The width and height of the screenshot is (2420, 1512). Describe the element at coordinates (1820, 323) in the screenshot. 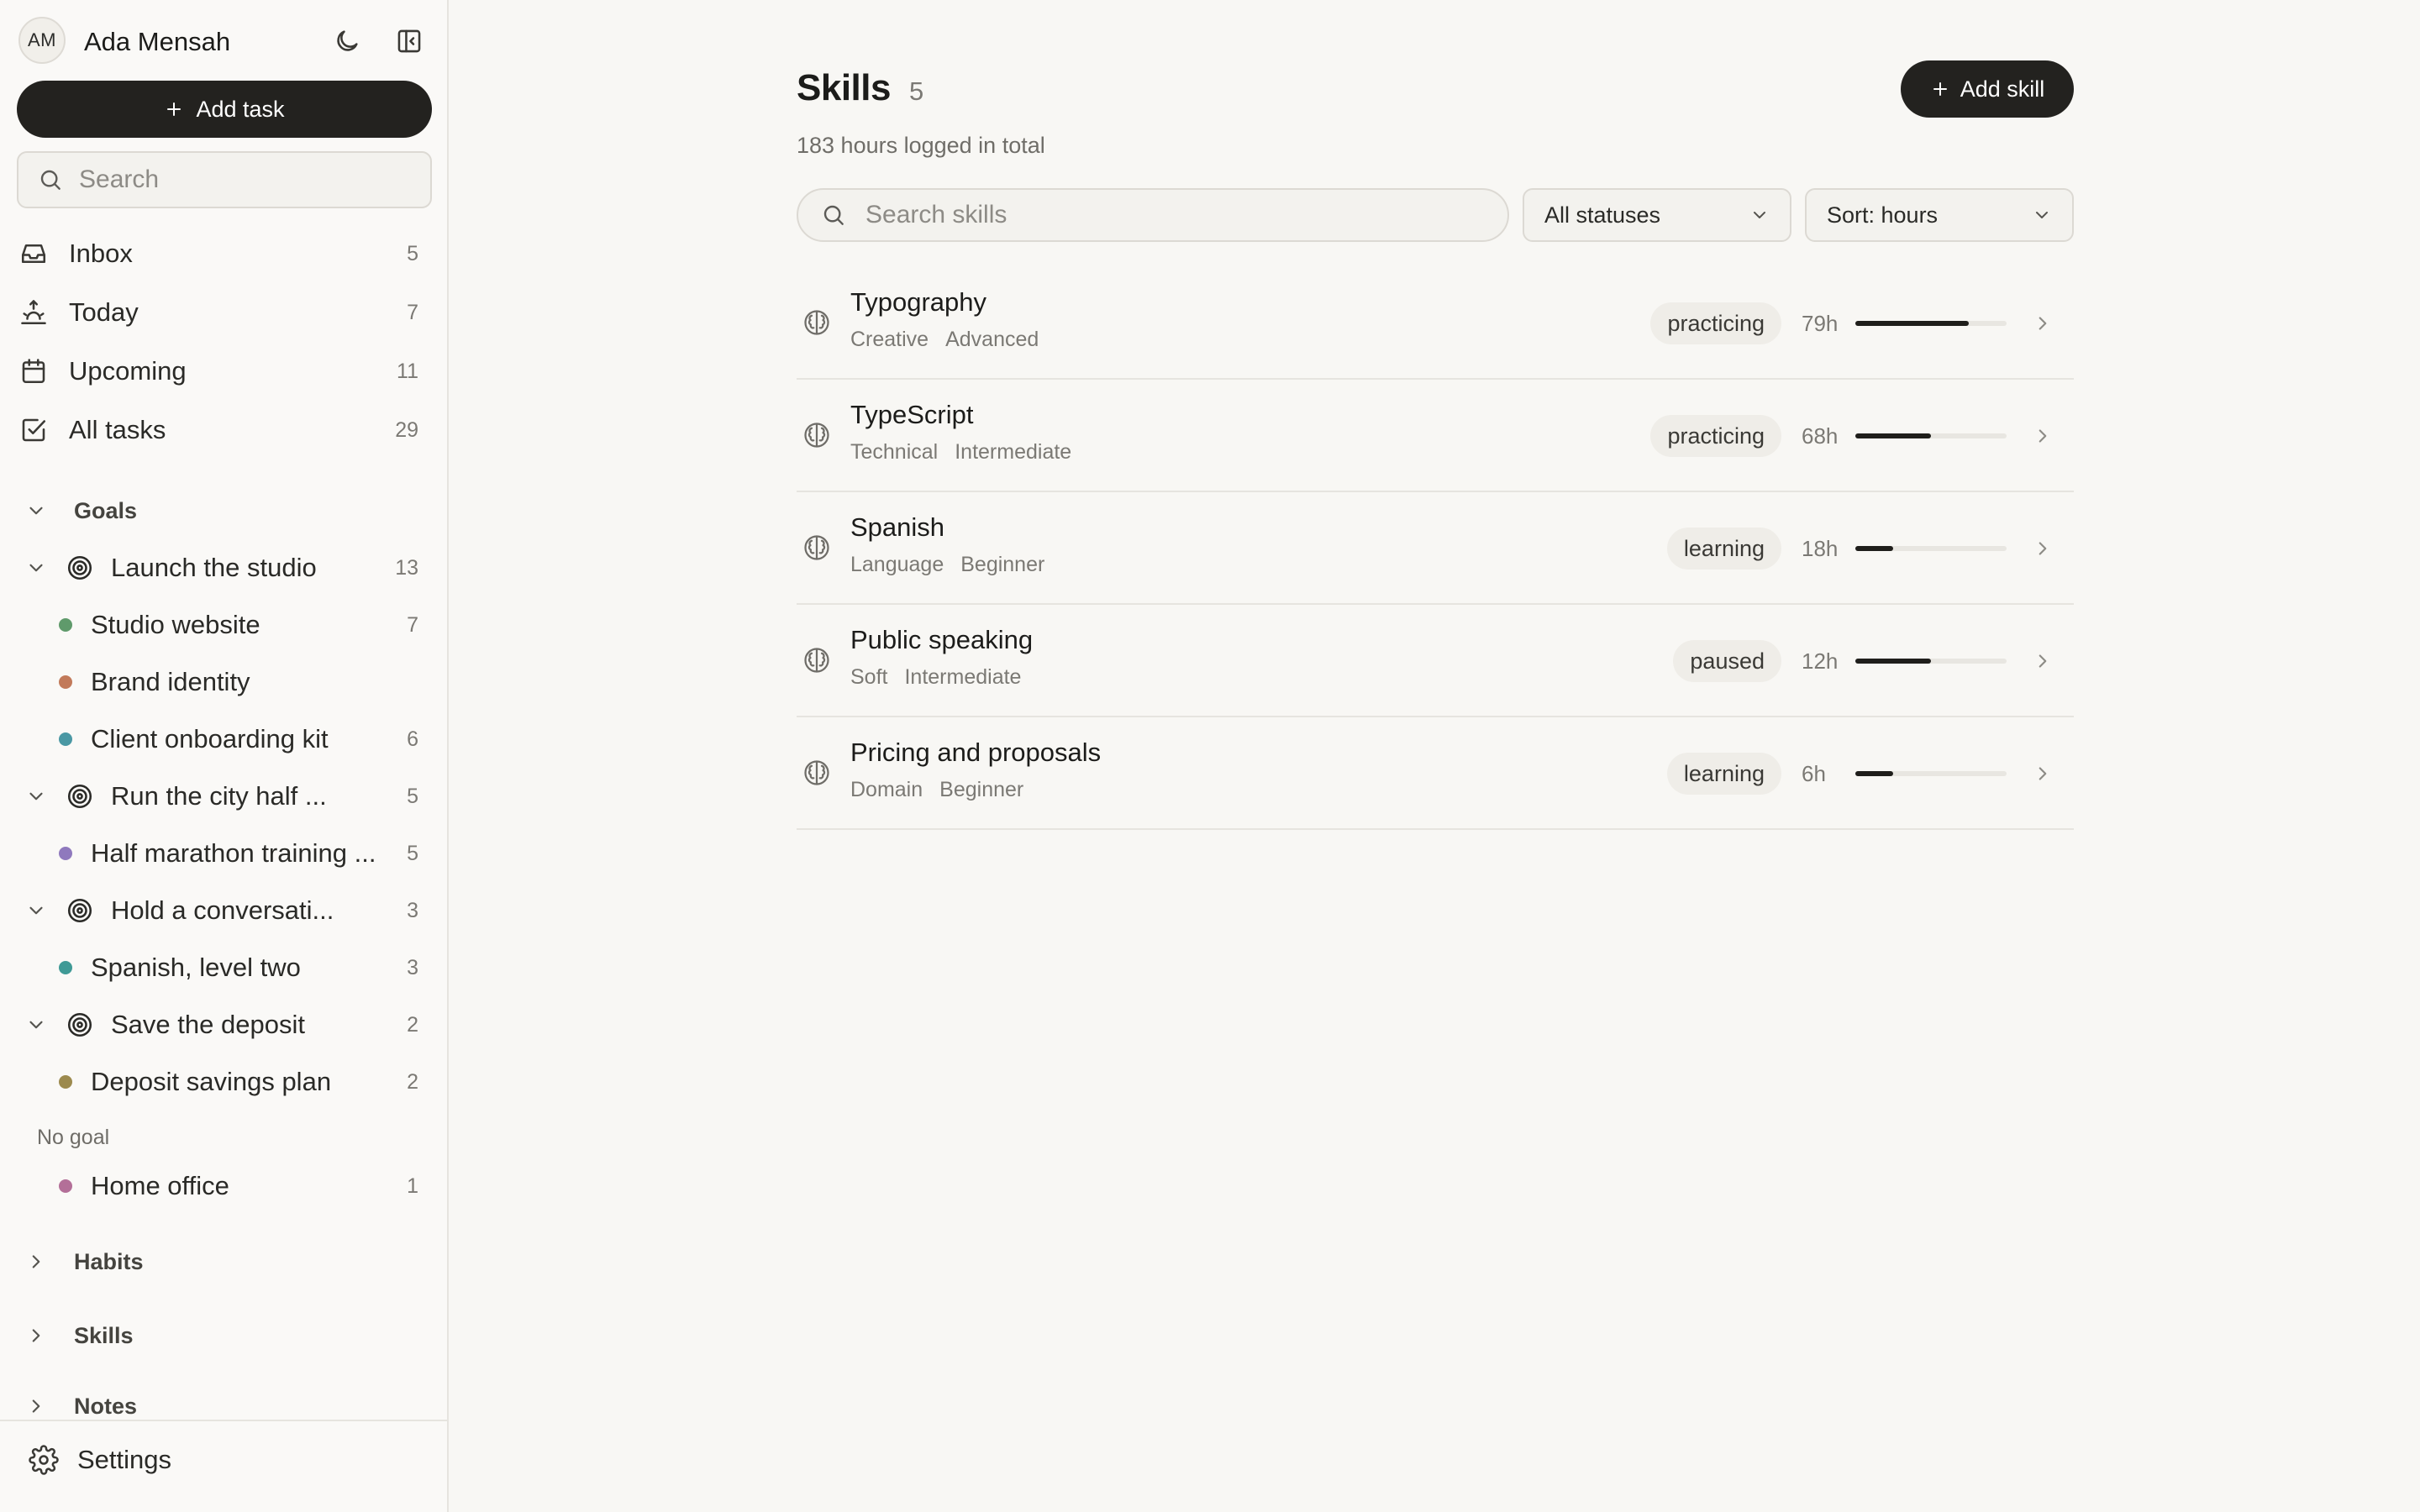

I see `skill-hours: 79h` at that location.